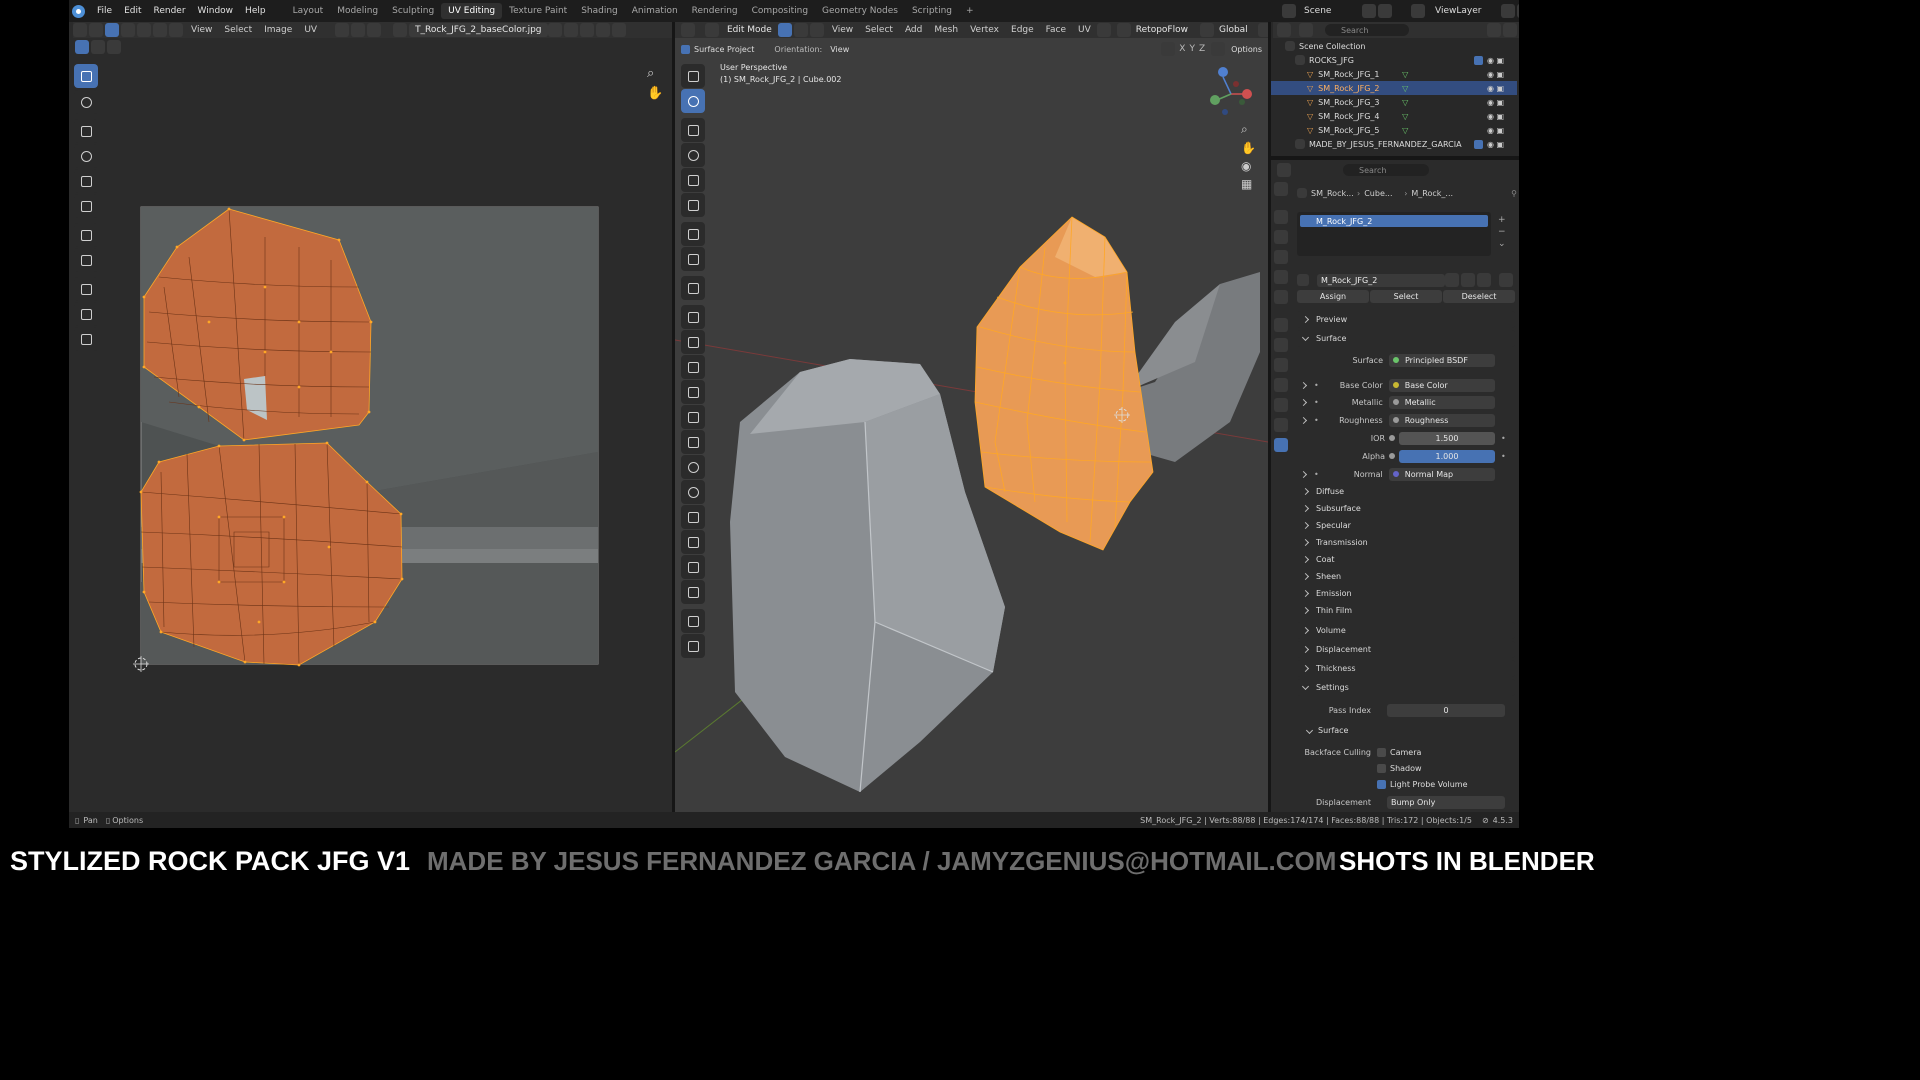  What do you see at coordinates (599, 11) in the screenshot?
I see `tab-shading: Shading` at bounding box center [599, 11].